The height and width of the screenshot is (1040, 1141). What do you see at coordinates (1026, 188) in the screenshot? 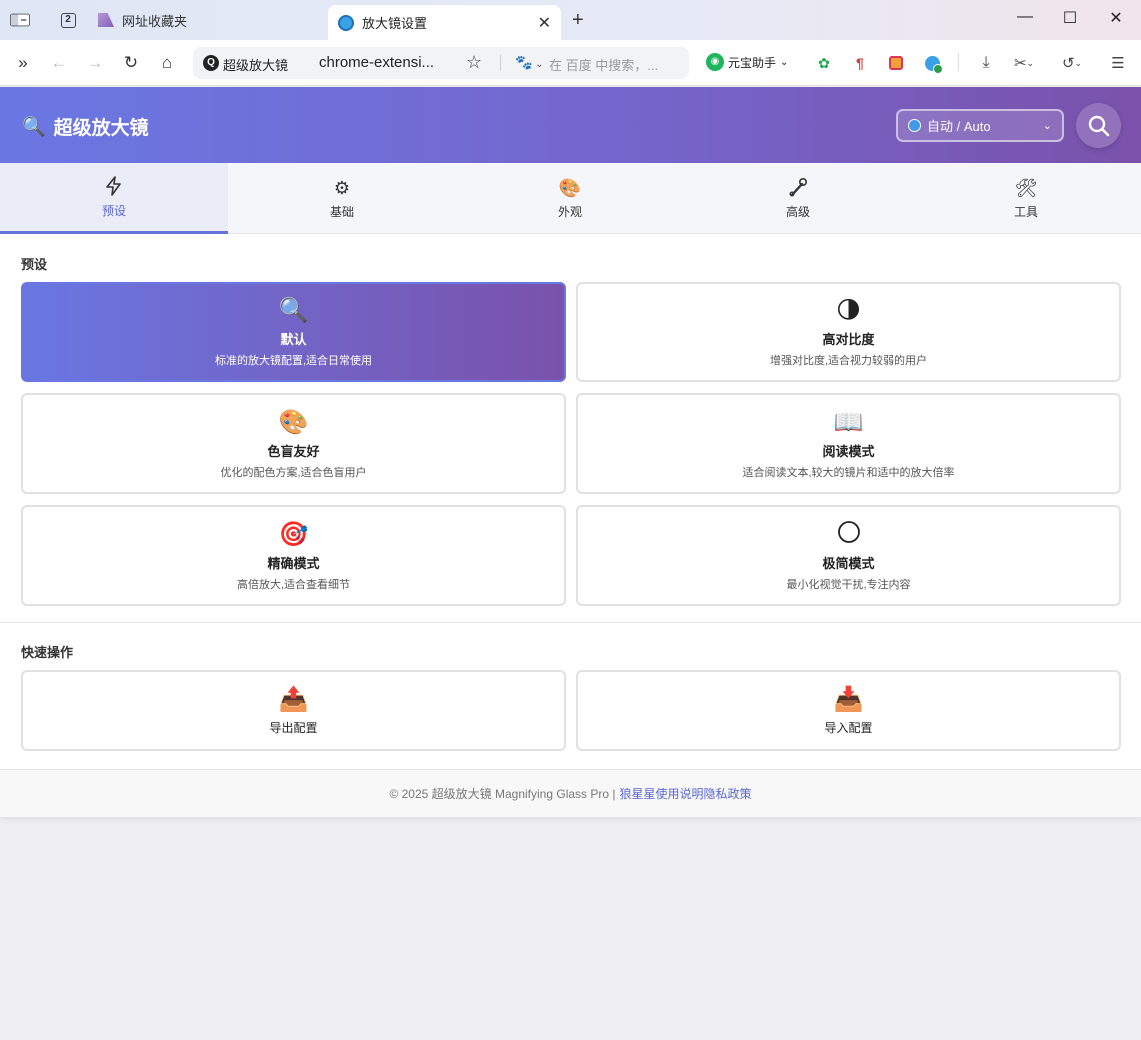
I see `tools-icon: 🛠` at bounding box center [1026, 188].